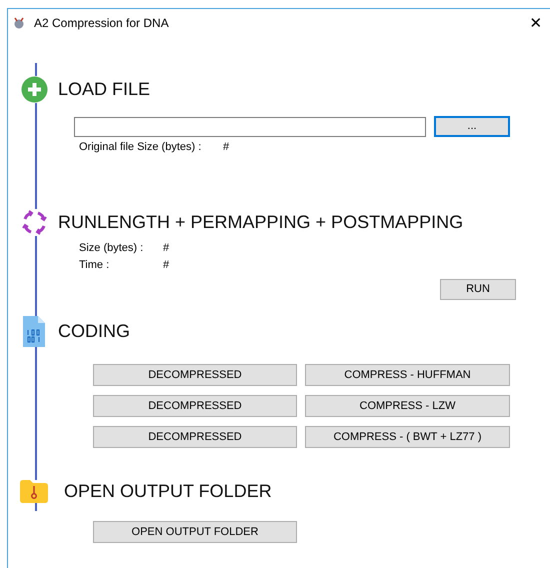 Image resolution: width=550 pixels, height=568 pixels. Describe the element at coordinates (478, 289) in the screenshot. I see `run-button: RUN` at that location.